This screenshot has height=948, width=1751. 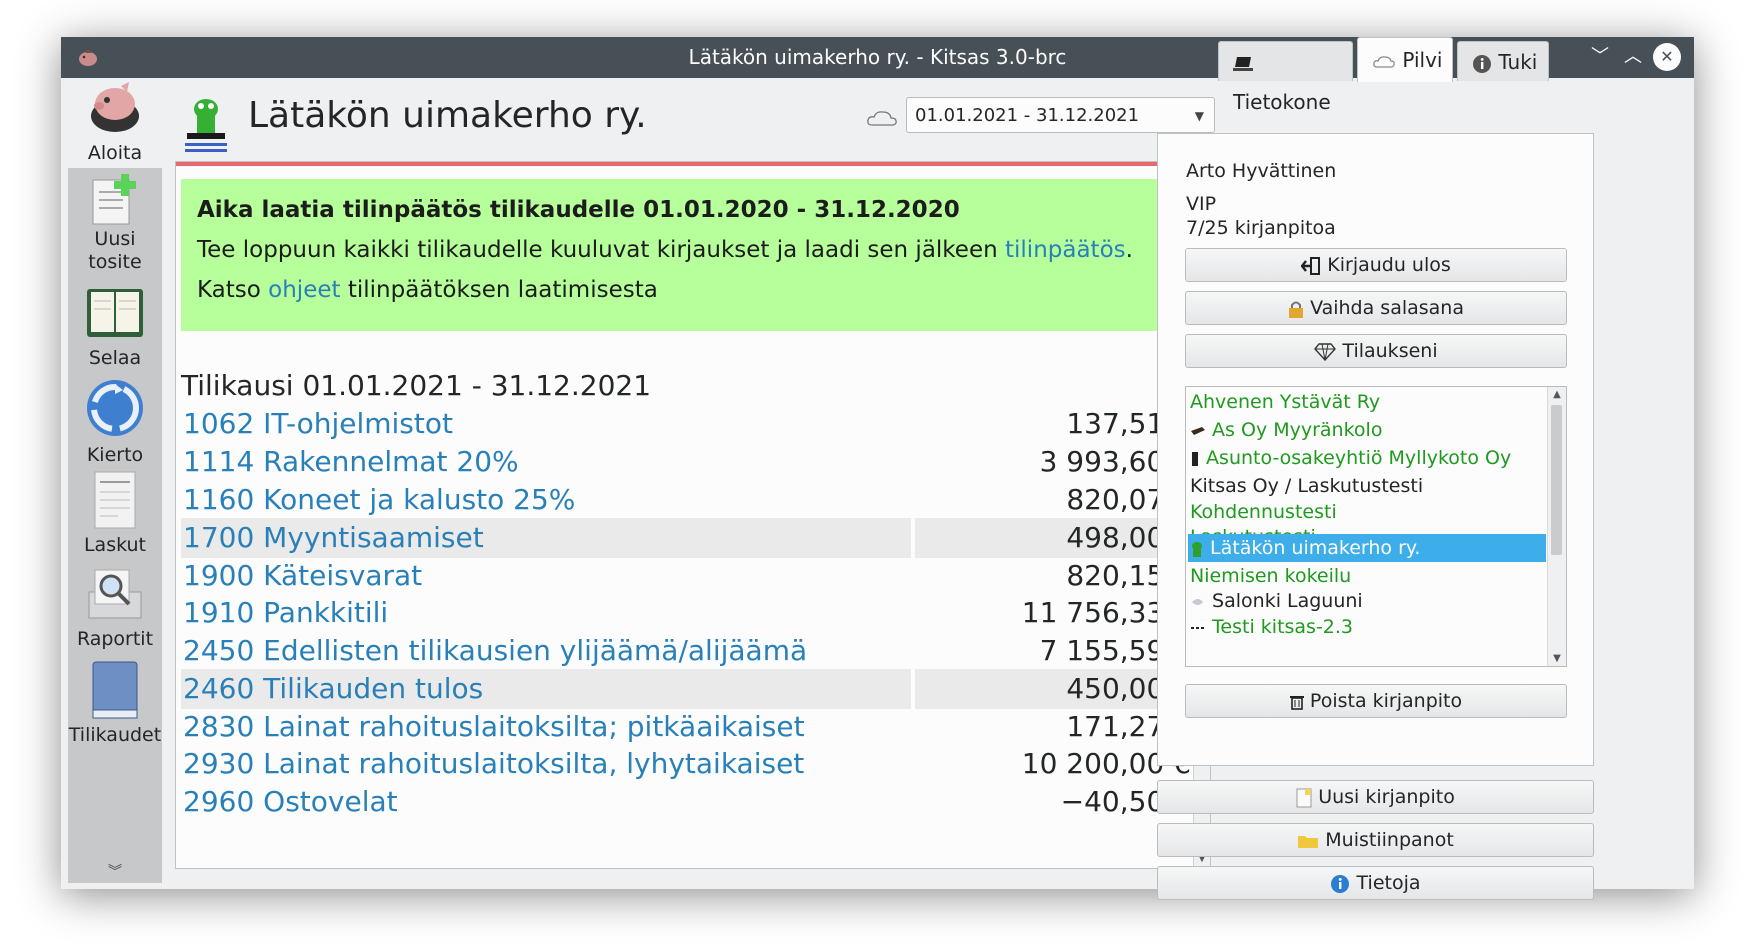 I want to click on logout-label: Kirjaudu ulos, so click(x=1389, y=265).